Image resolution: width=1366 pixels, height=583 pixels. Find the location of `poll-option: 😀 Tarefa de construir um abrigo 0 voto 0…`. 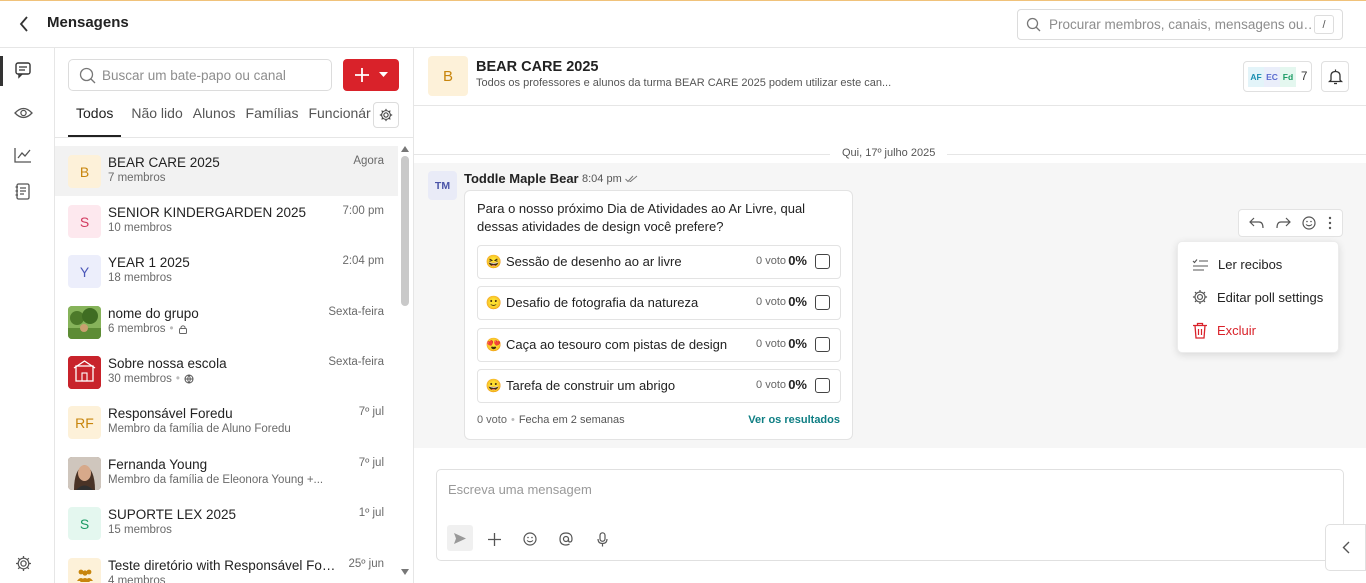

poll-option: 😀 Tarefa de construir um abrigo 0 voto 0… is located at coordinates (659, 386).